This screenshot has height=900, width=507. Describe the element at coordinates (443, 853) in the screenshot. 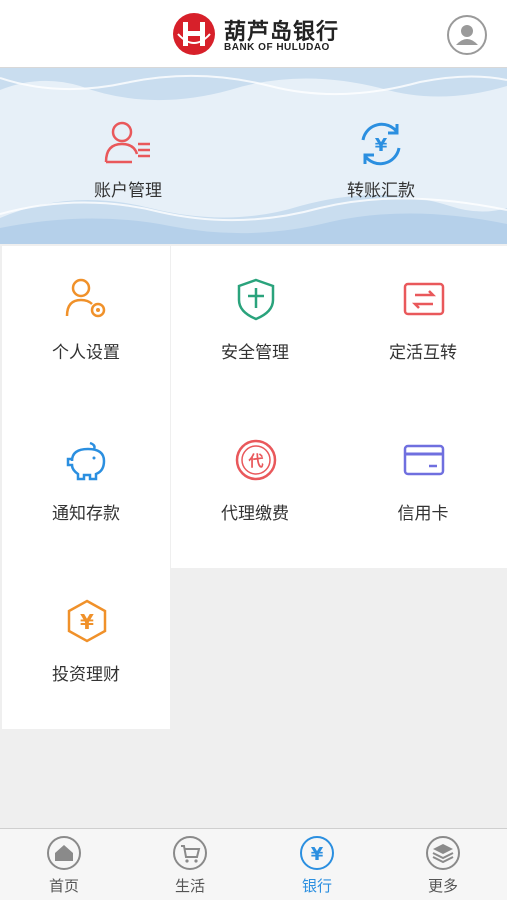

I see `layers-icon` at that location.